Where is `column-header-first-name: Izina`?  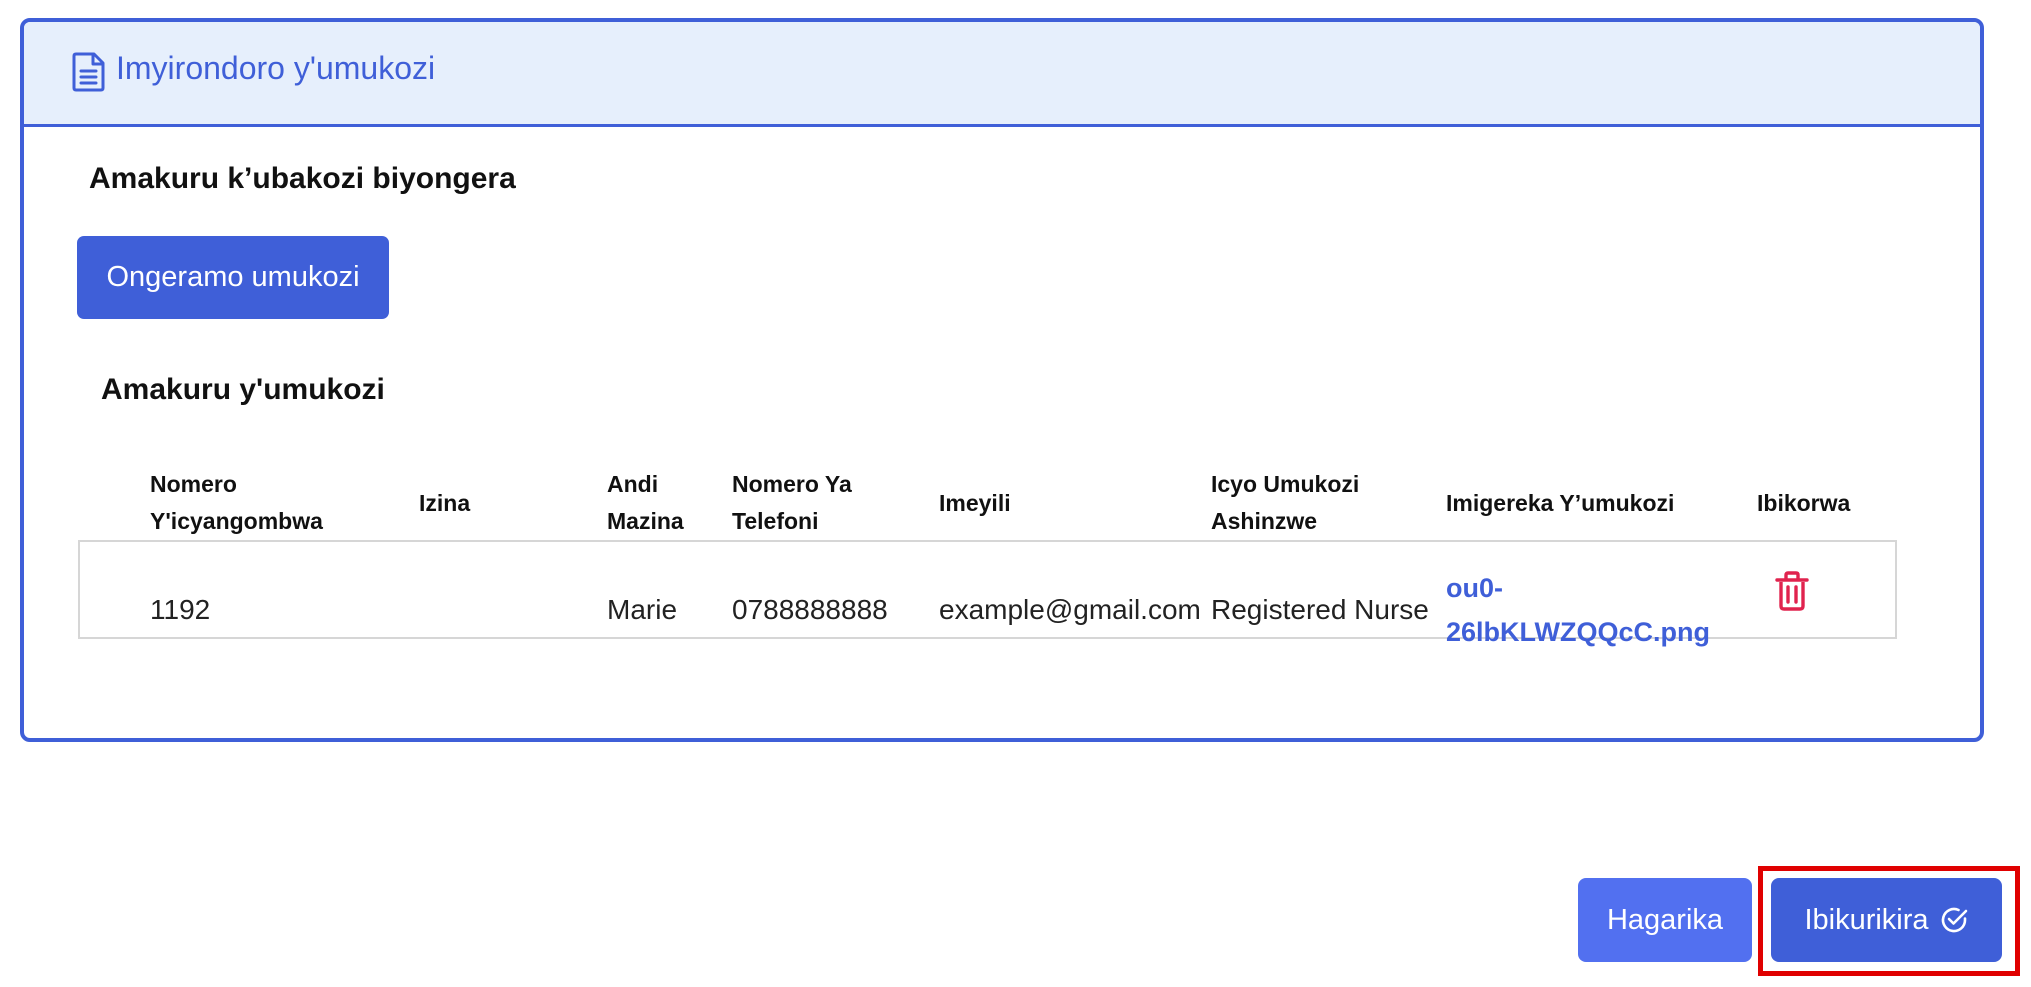 column-header-first-name: Izina is located at coordinates (445, 503).